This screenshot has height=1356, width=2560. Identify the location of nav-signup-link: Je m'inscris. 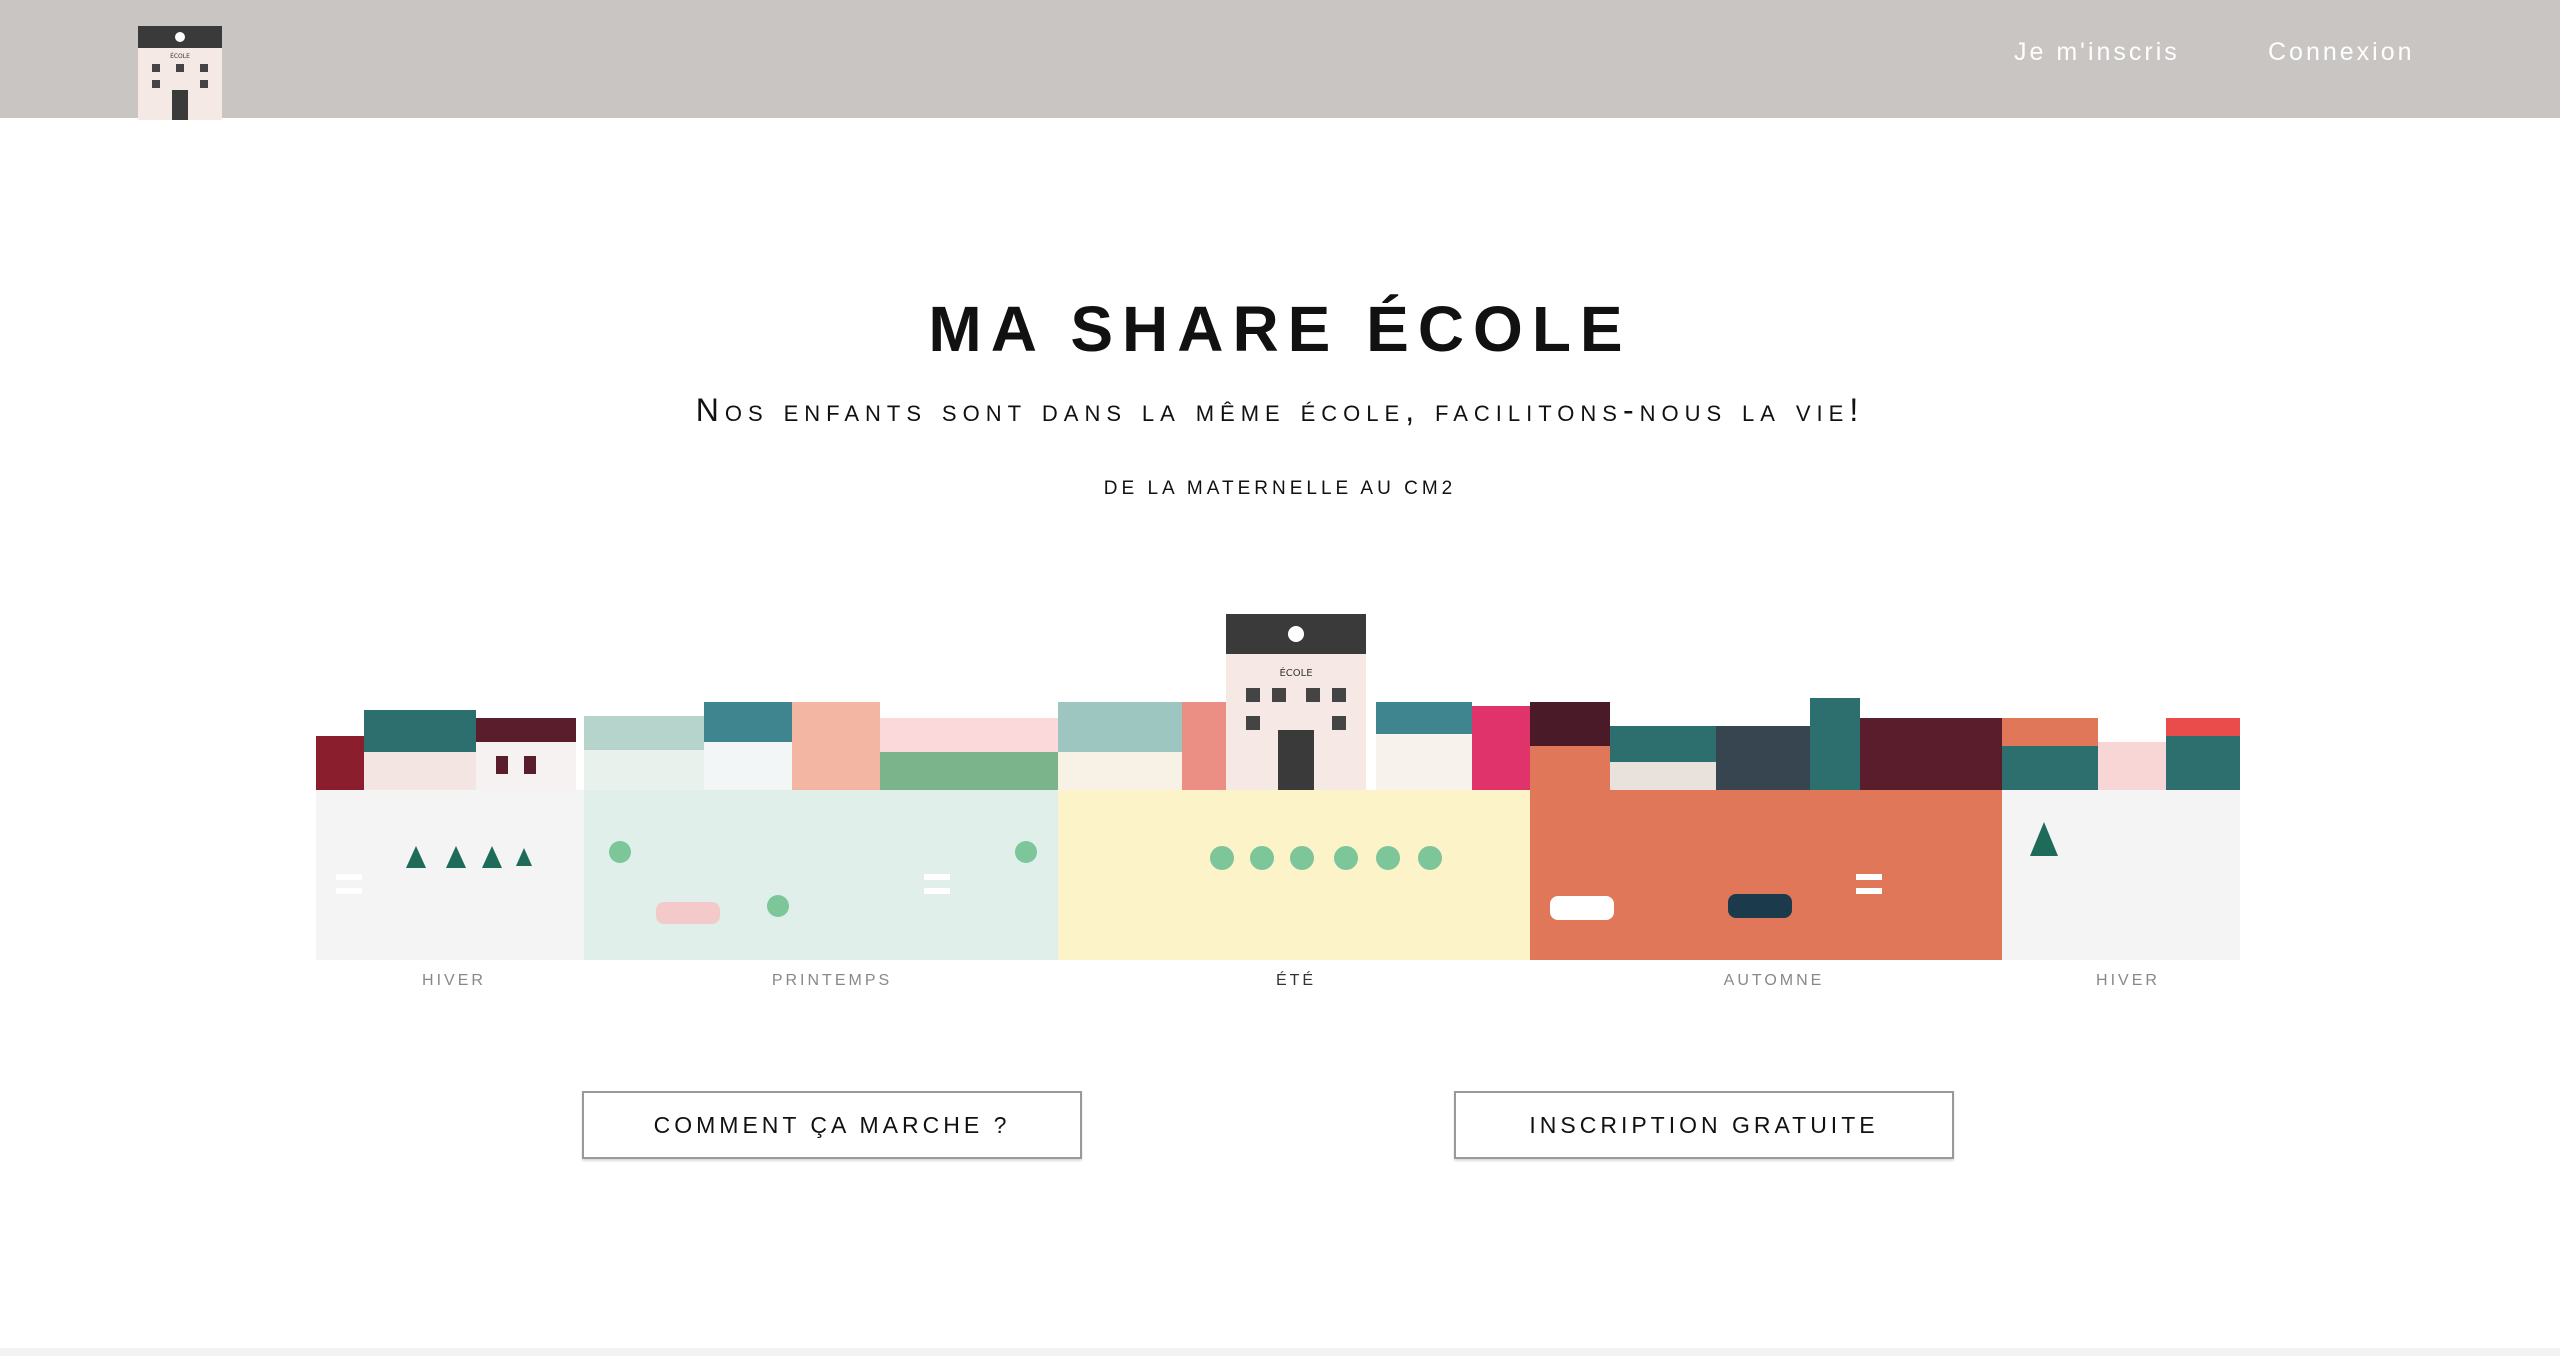
(2097, 52).